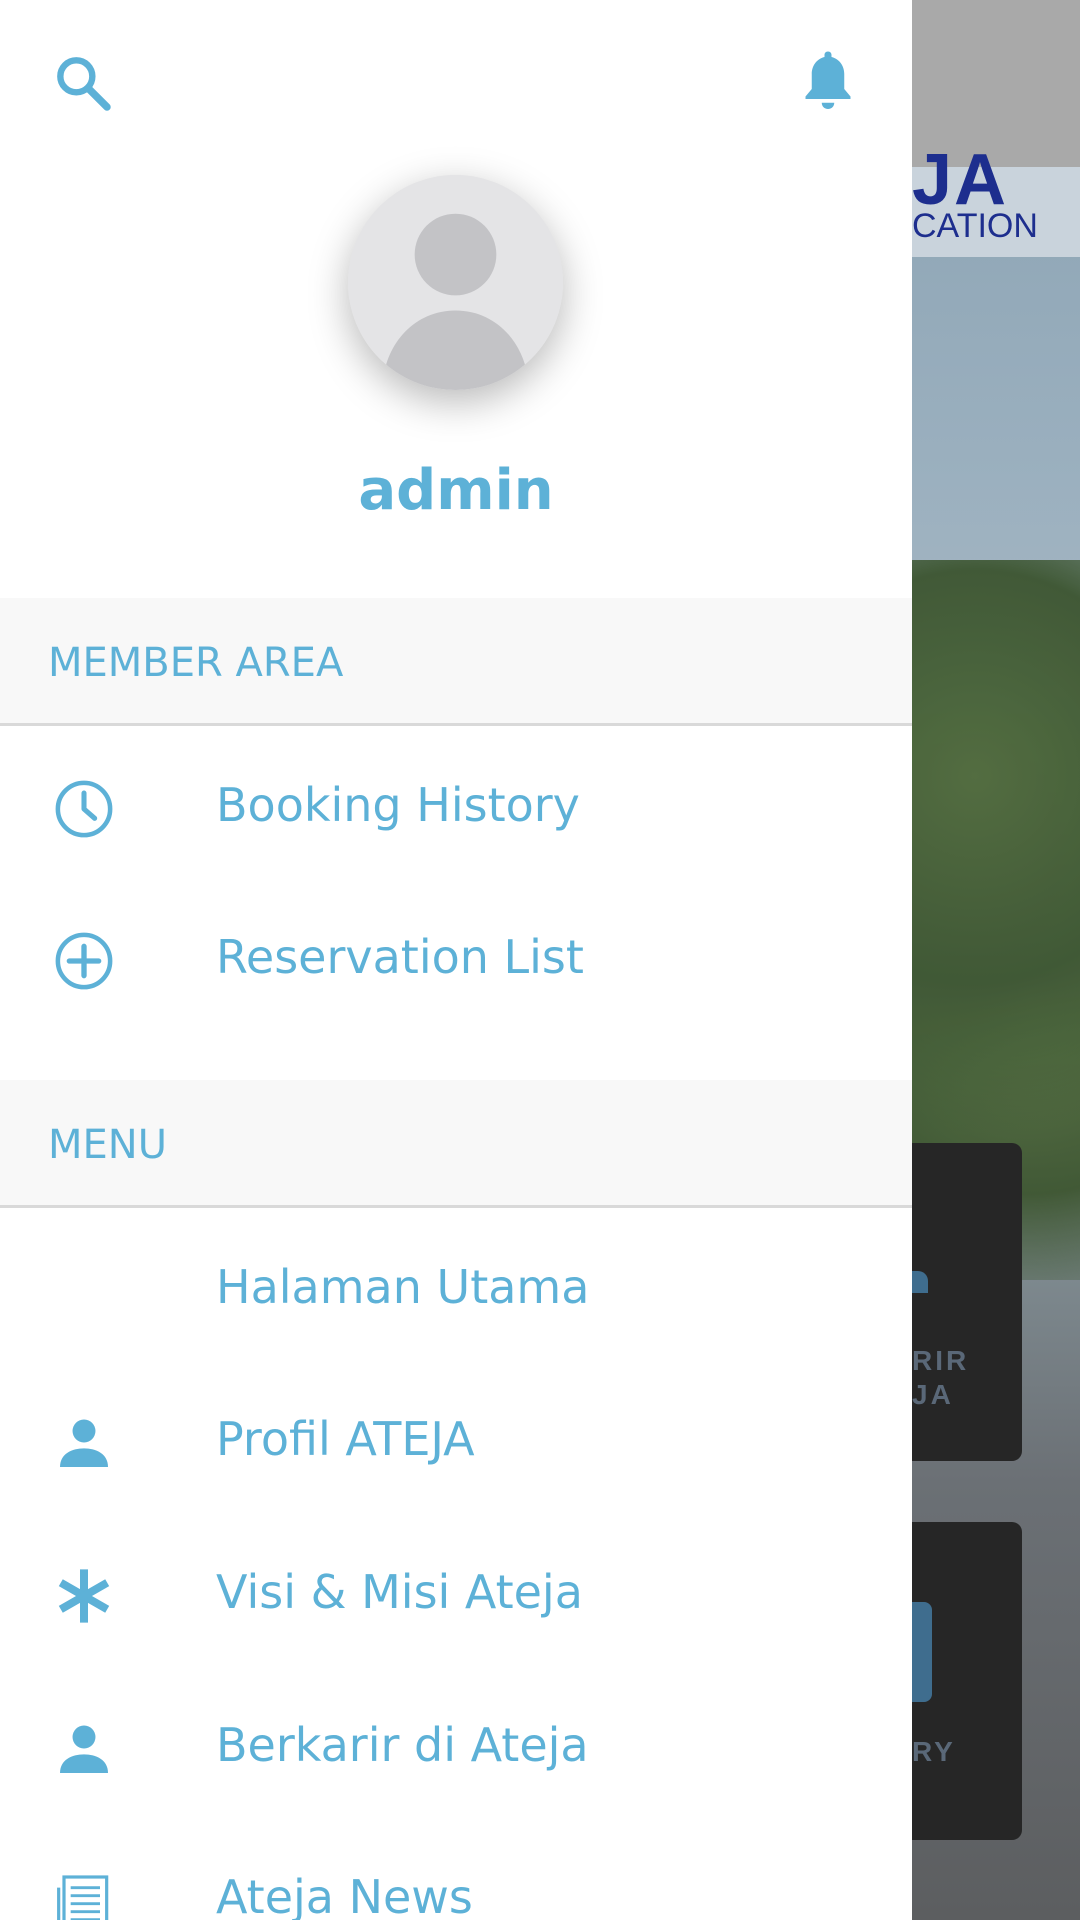 This screenshot has width=1080, height=1920. Describe the element at coordinates (84, 809) in the screenshot. I see `clock-icon` at that location.